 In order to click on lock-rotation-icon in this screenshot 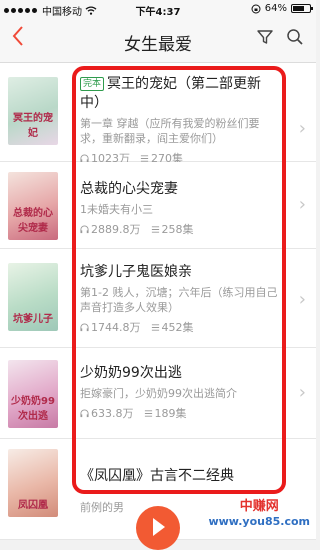, I will do `click(256, 8)`.